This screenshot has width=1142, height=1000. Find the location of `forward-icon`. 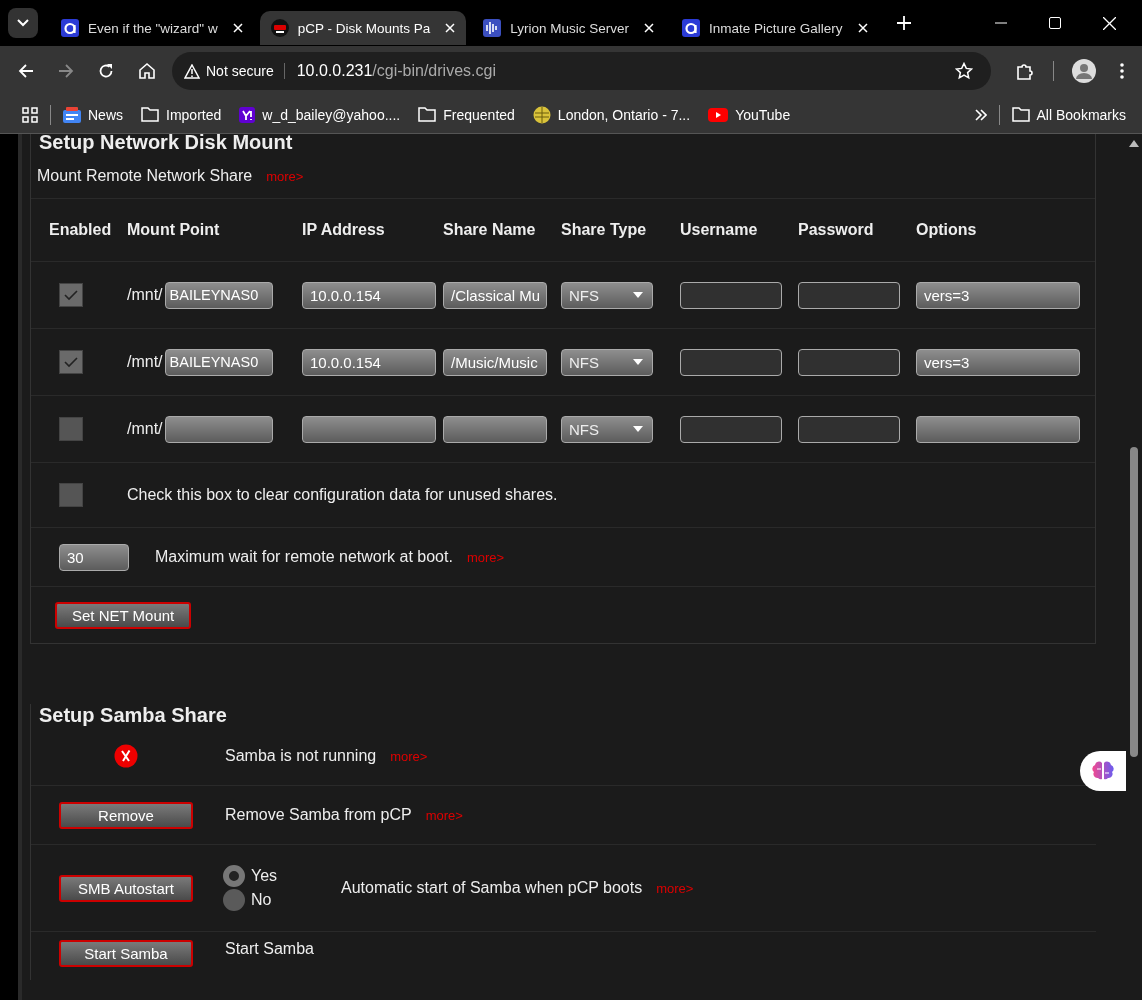

forward-icon is located at coordinates (66, 71).